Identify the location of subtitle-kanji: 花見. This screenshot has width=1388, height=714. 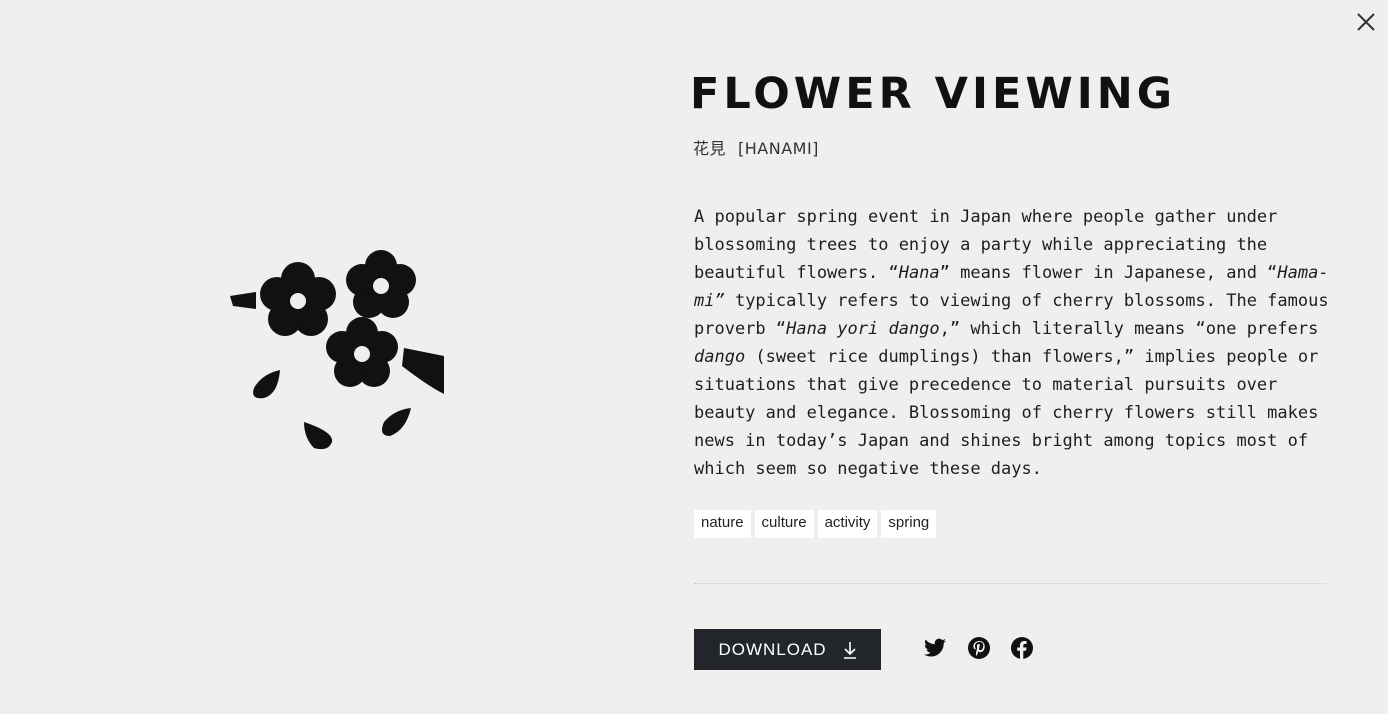
(710, 148).